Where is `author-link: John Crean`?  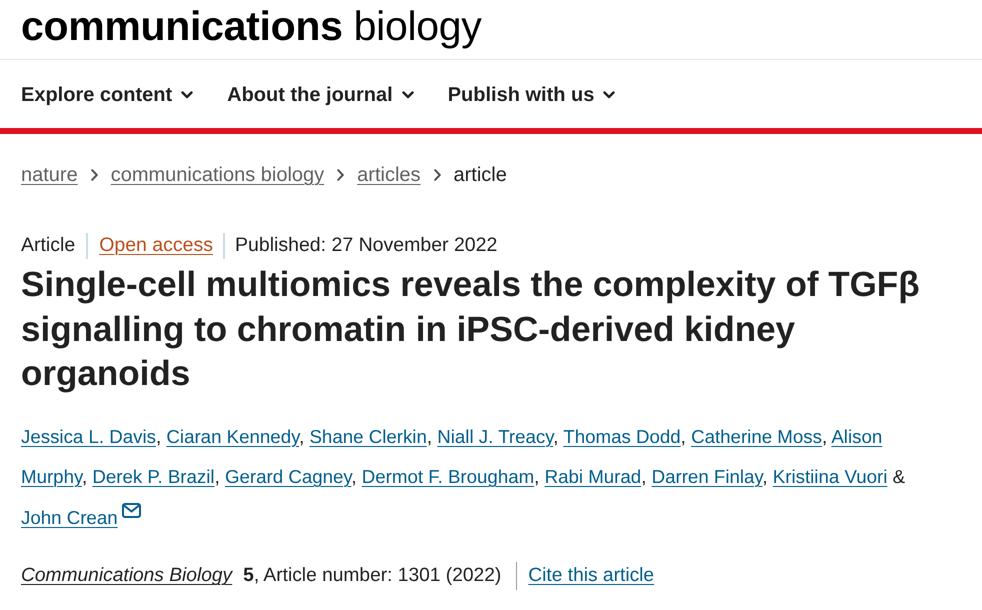 author-link: John Crean is located at coordinates (69, 517).